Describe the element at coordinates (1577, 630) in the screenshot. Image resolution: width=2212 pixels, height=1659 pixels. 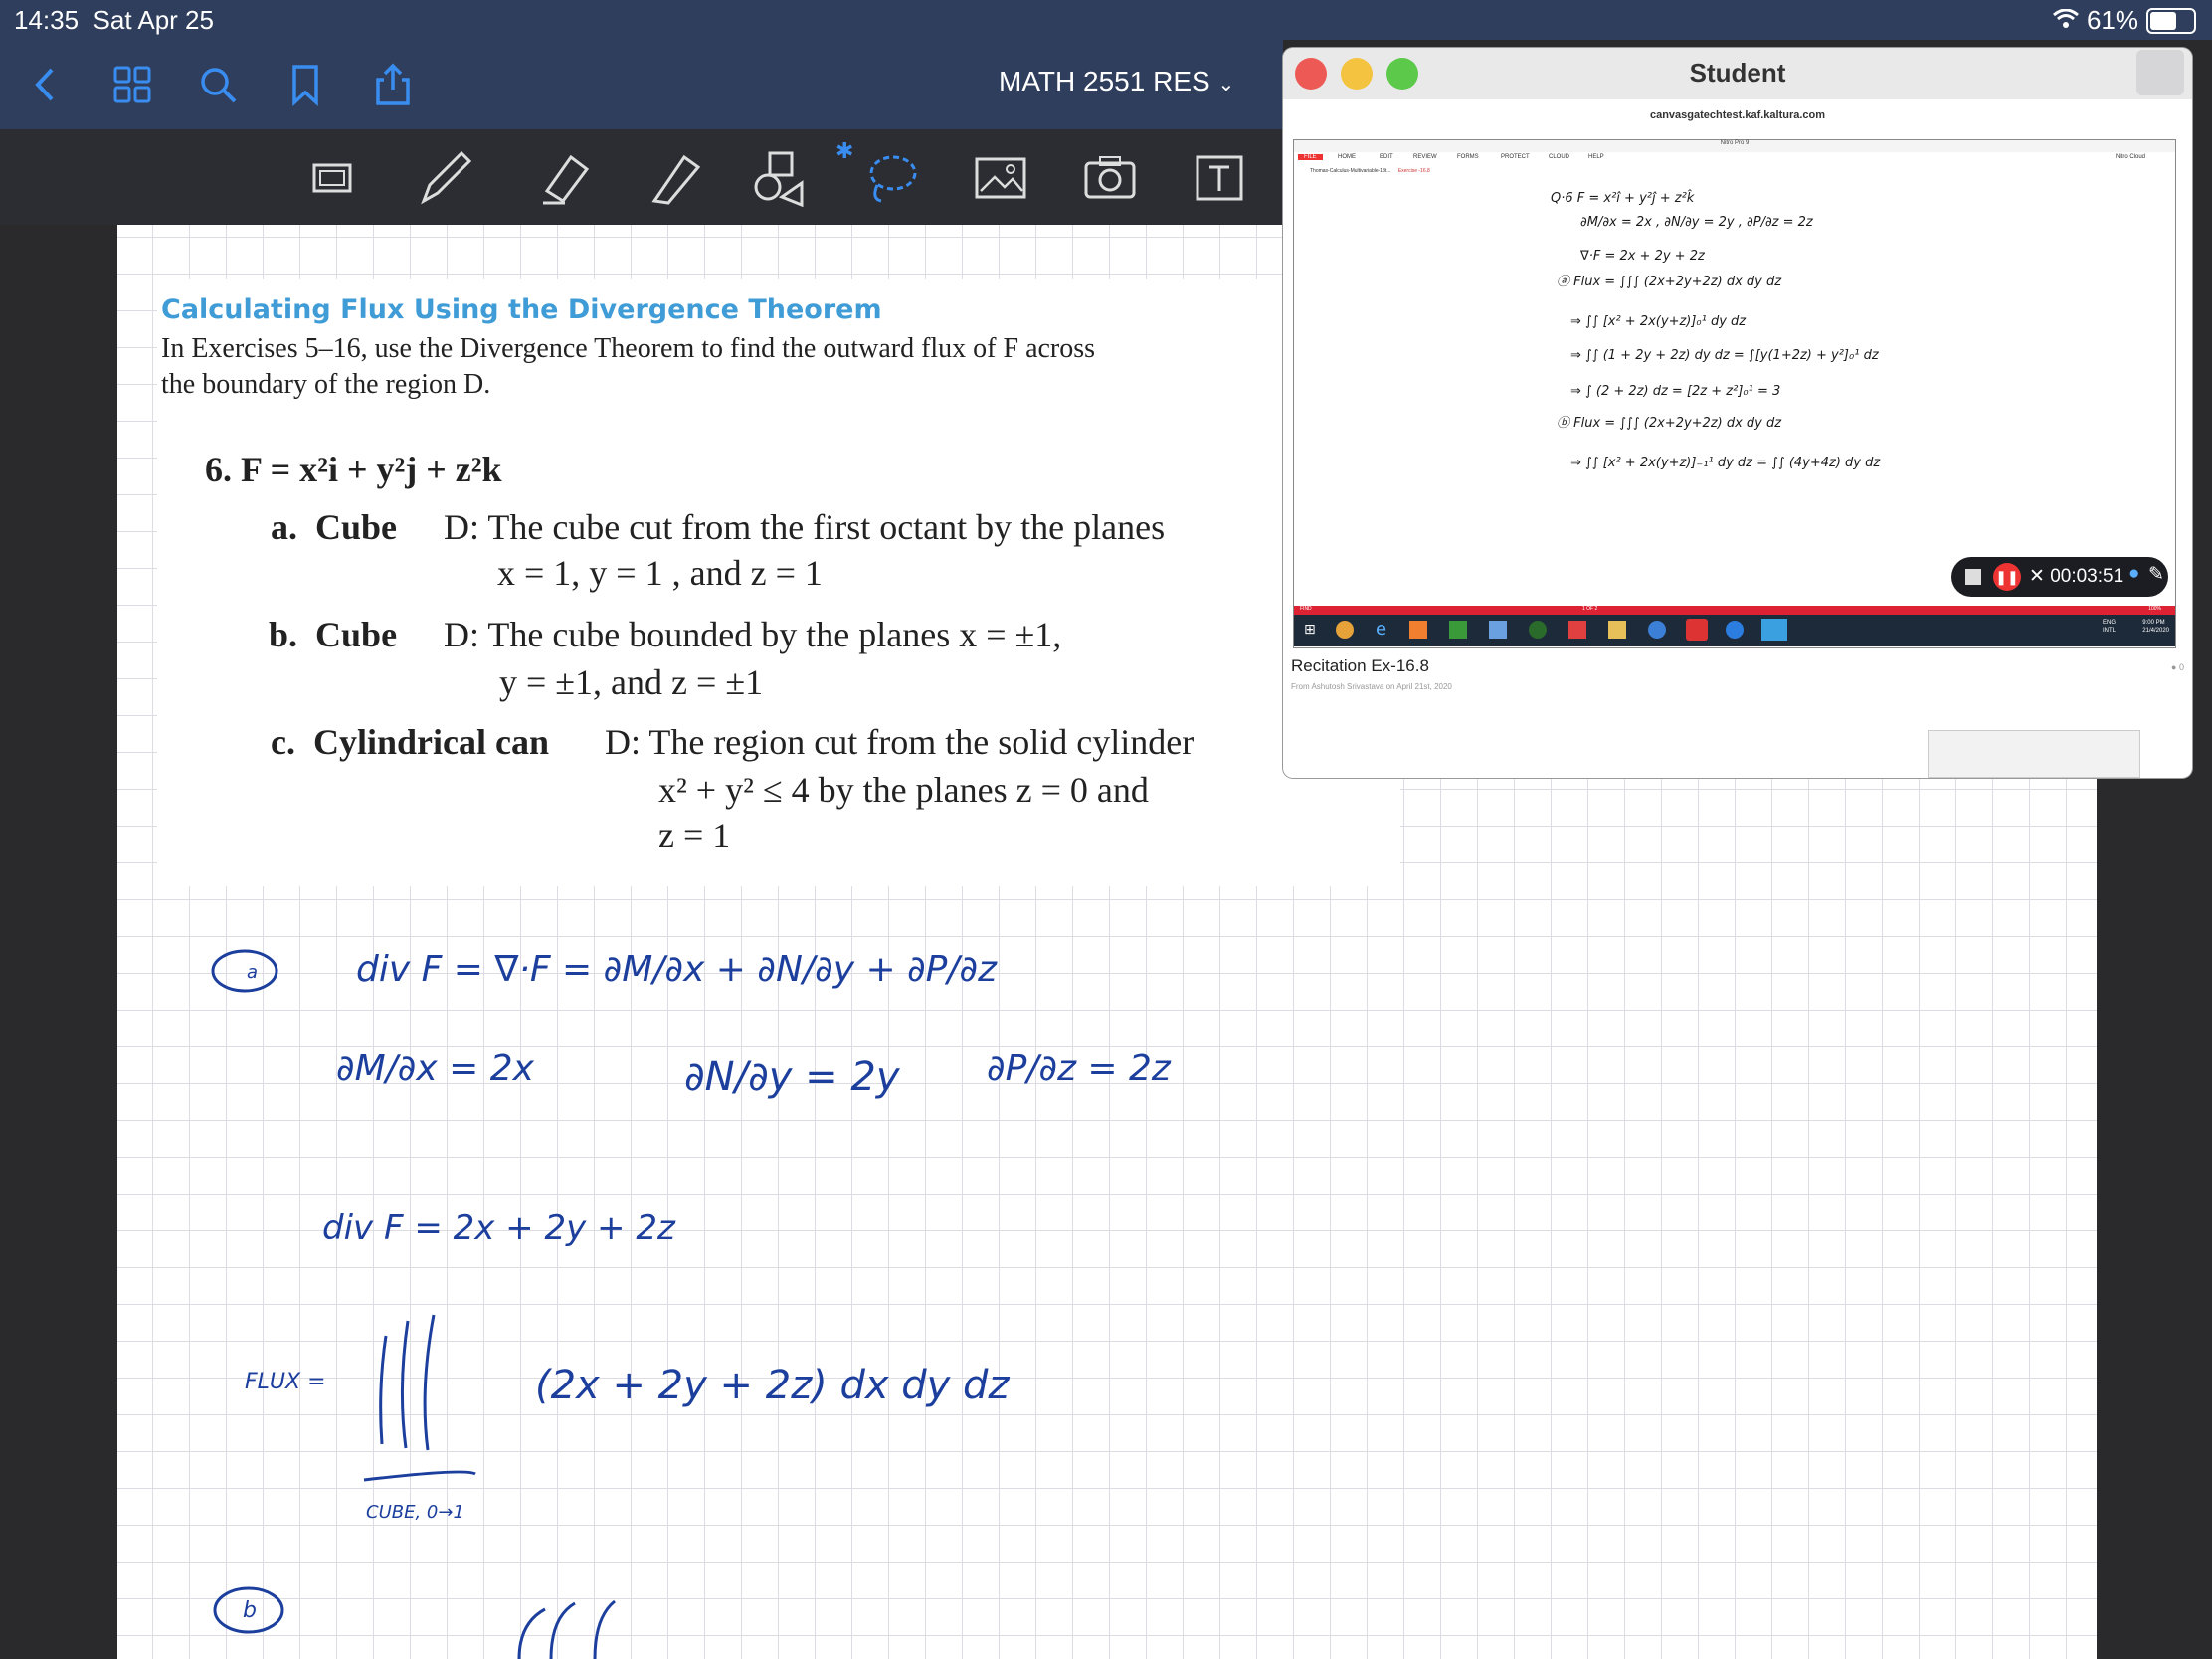
I see `matlab-icon` at that location.